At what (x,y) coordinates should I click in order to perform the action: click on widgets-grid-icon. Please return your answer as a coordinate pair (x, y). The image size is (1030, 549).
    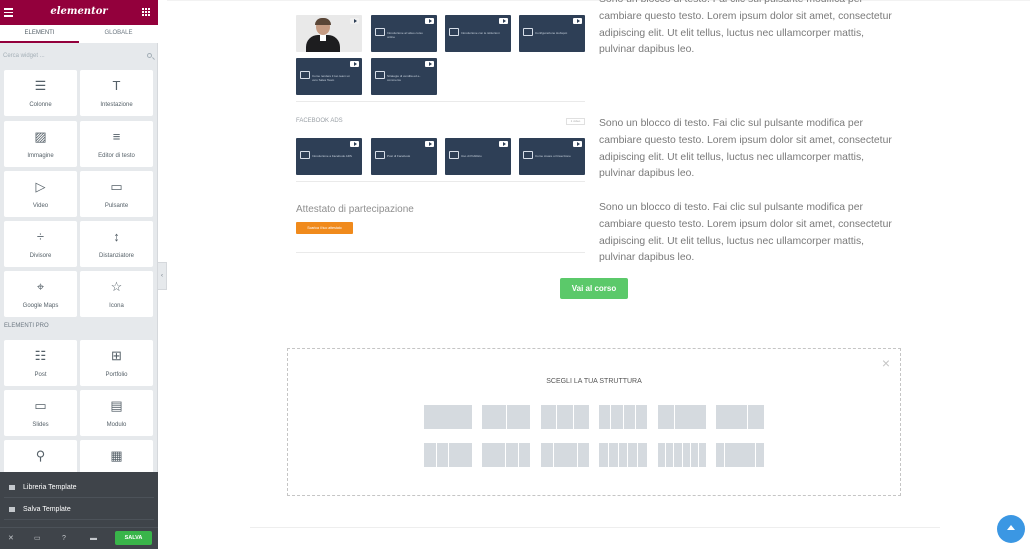
    Looking at the image, I should click on (146, 12).